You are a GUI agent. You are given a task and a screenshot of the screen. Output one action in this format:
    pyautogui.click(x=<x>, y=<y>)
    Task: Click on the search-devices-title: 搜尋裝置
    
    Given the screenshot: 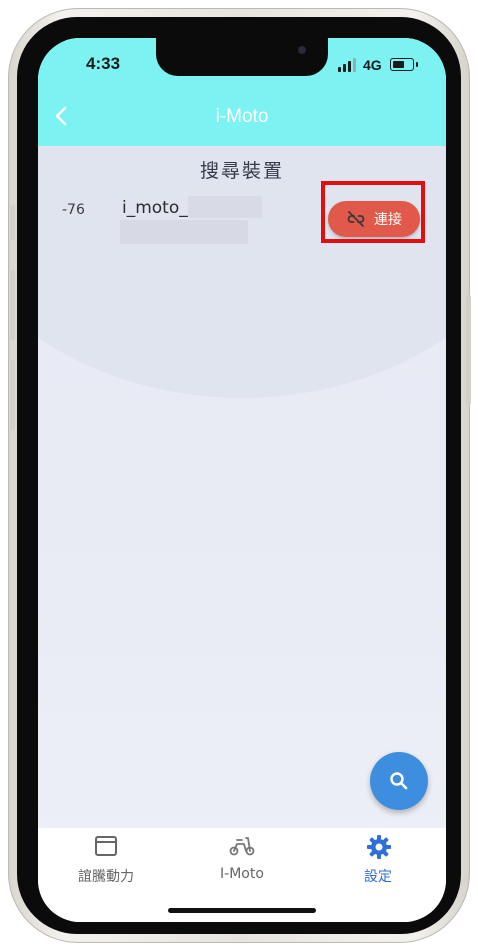 What is the action you would take?
    pyautogui.click(x=241, y=171)
    